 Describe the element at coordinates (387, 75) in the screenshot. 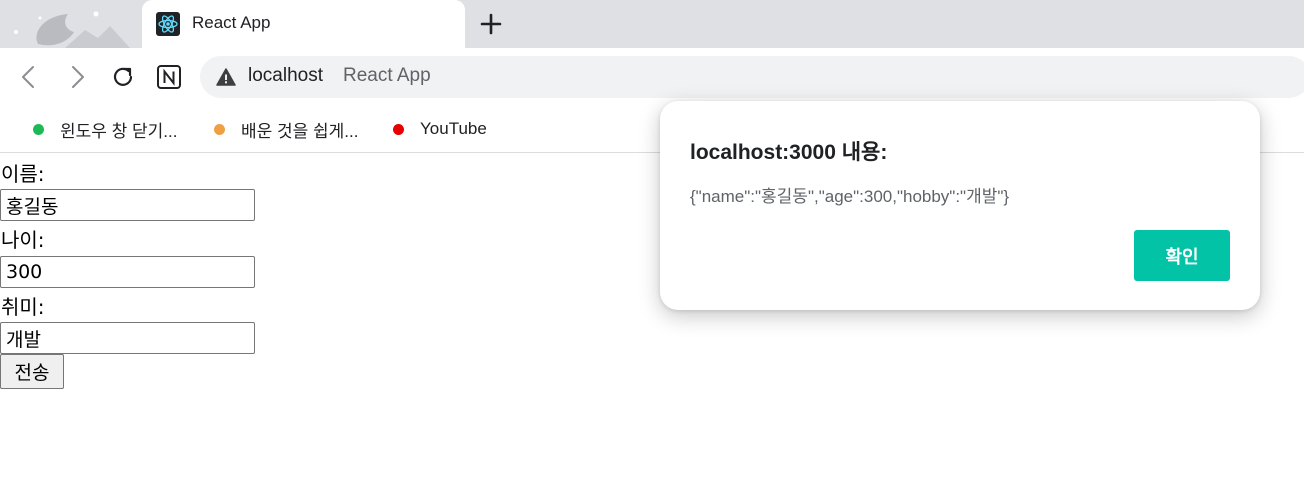

I see `url-page-title: React App` at that location.